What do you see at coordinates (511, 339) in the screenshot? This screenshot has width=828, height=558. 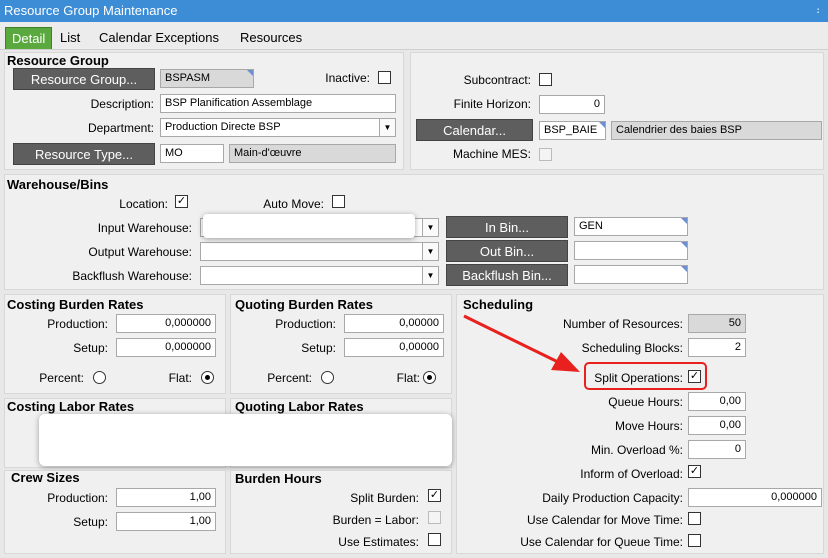 I see `arrow-line` at bounding box center [511, 339].